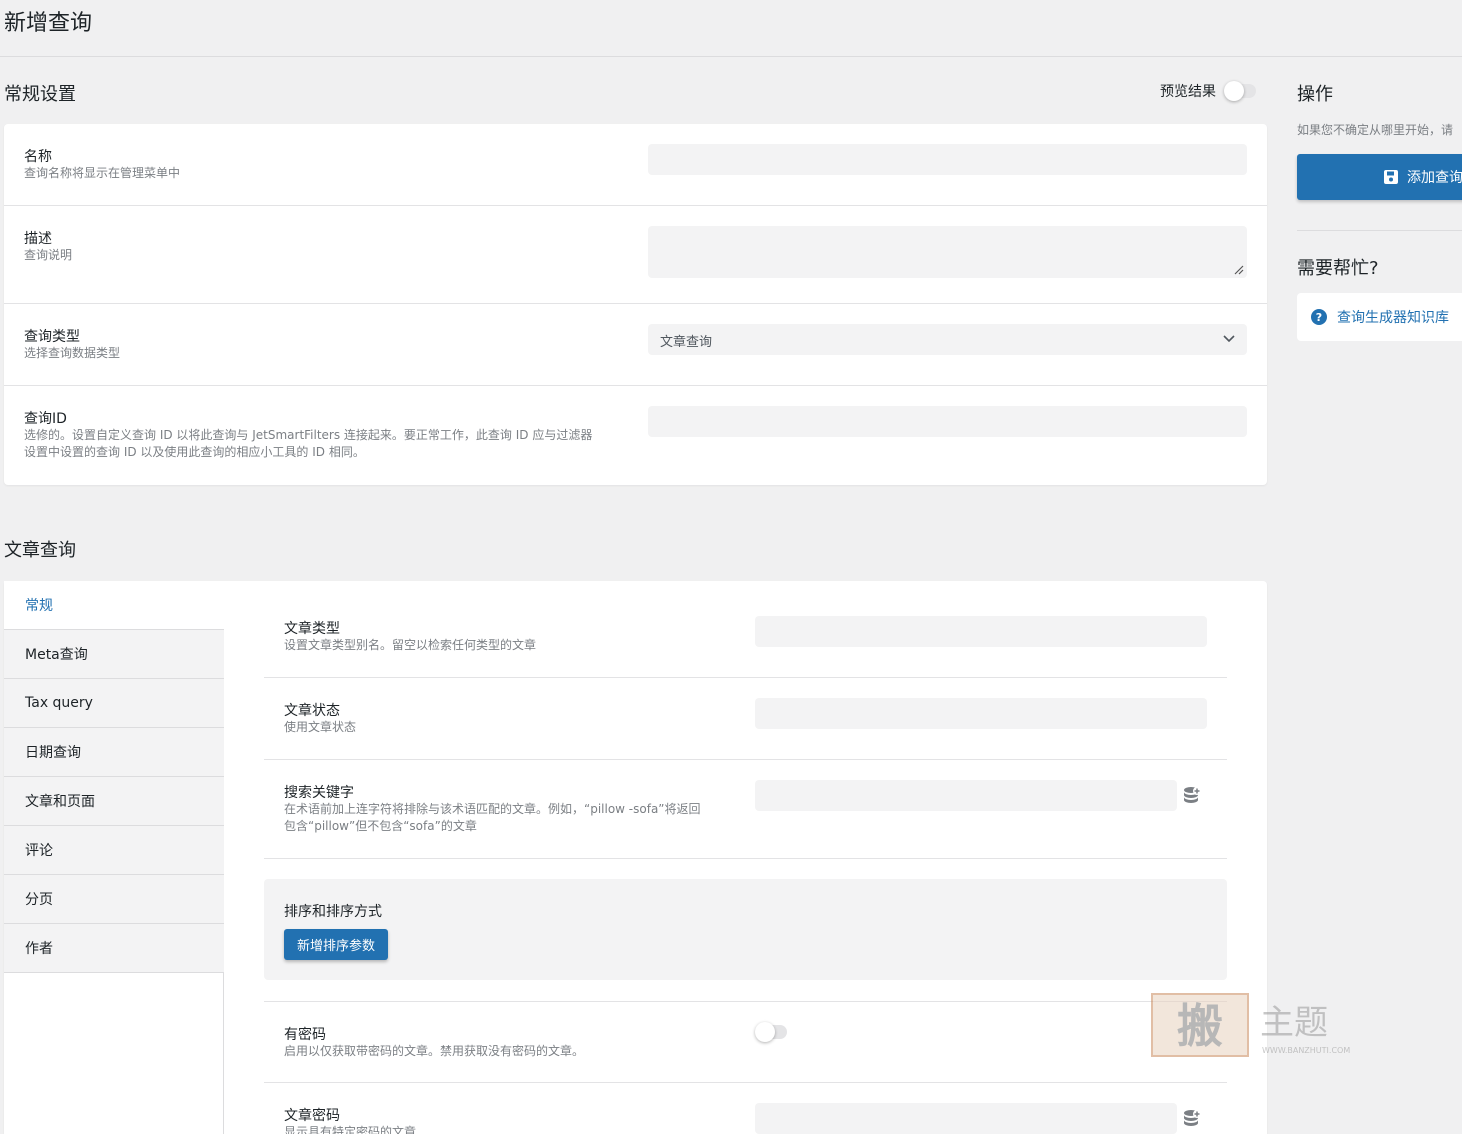 The image size is (1462, 1134). I want to click on field-desc: 设置文章类型别名。留空以检索任何类型的文章, so click(410, 645).